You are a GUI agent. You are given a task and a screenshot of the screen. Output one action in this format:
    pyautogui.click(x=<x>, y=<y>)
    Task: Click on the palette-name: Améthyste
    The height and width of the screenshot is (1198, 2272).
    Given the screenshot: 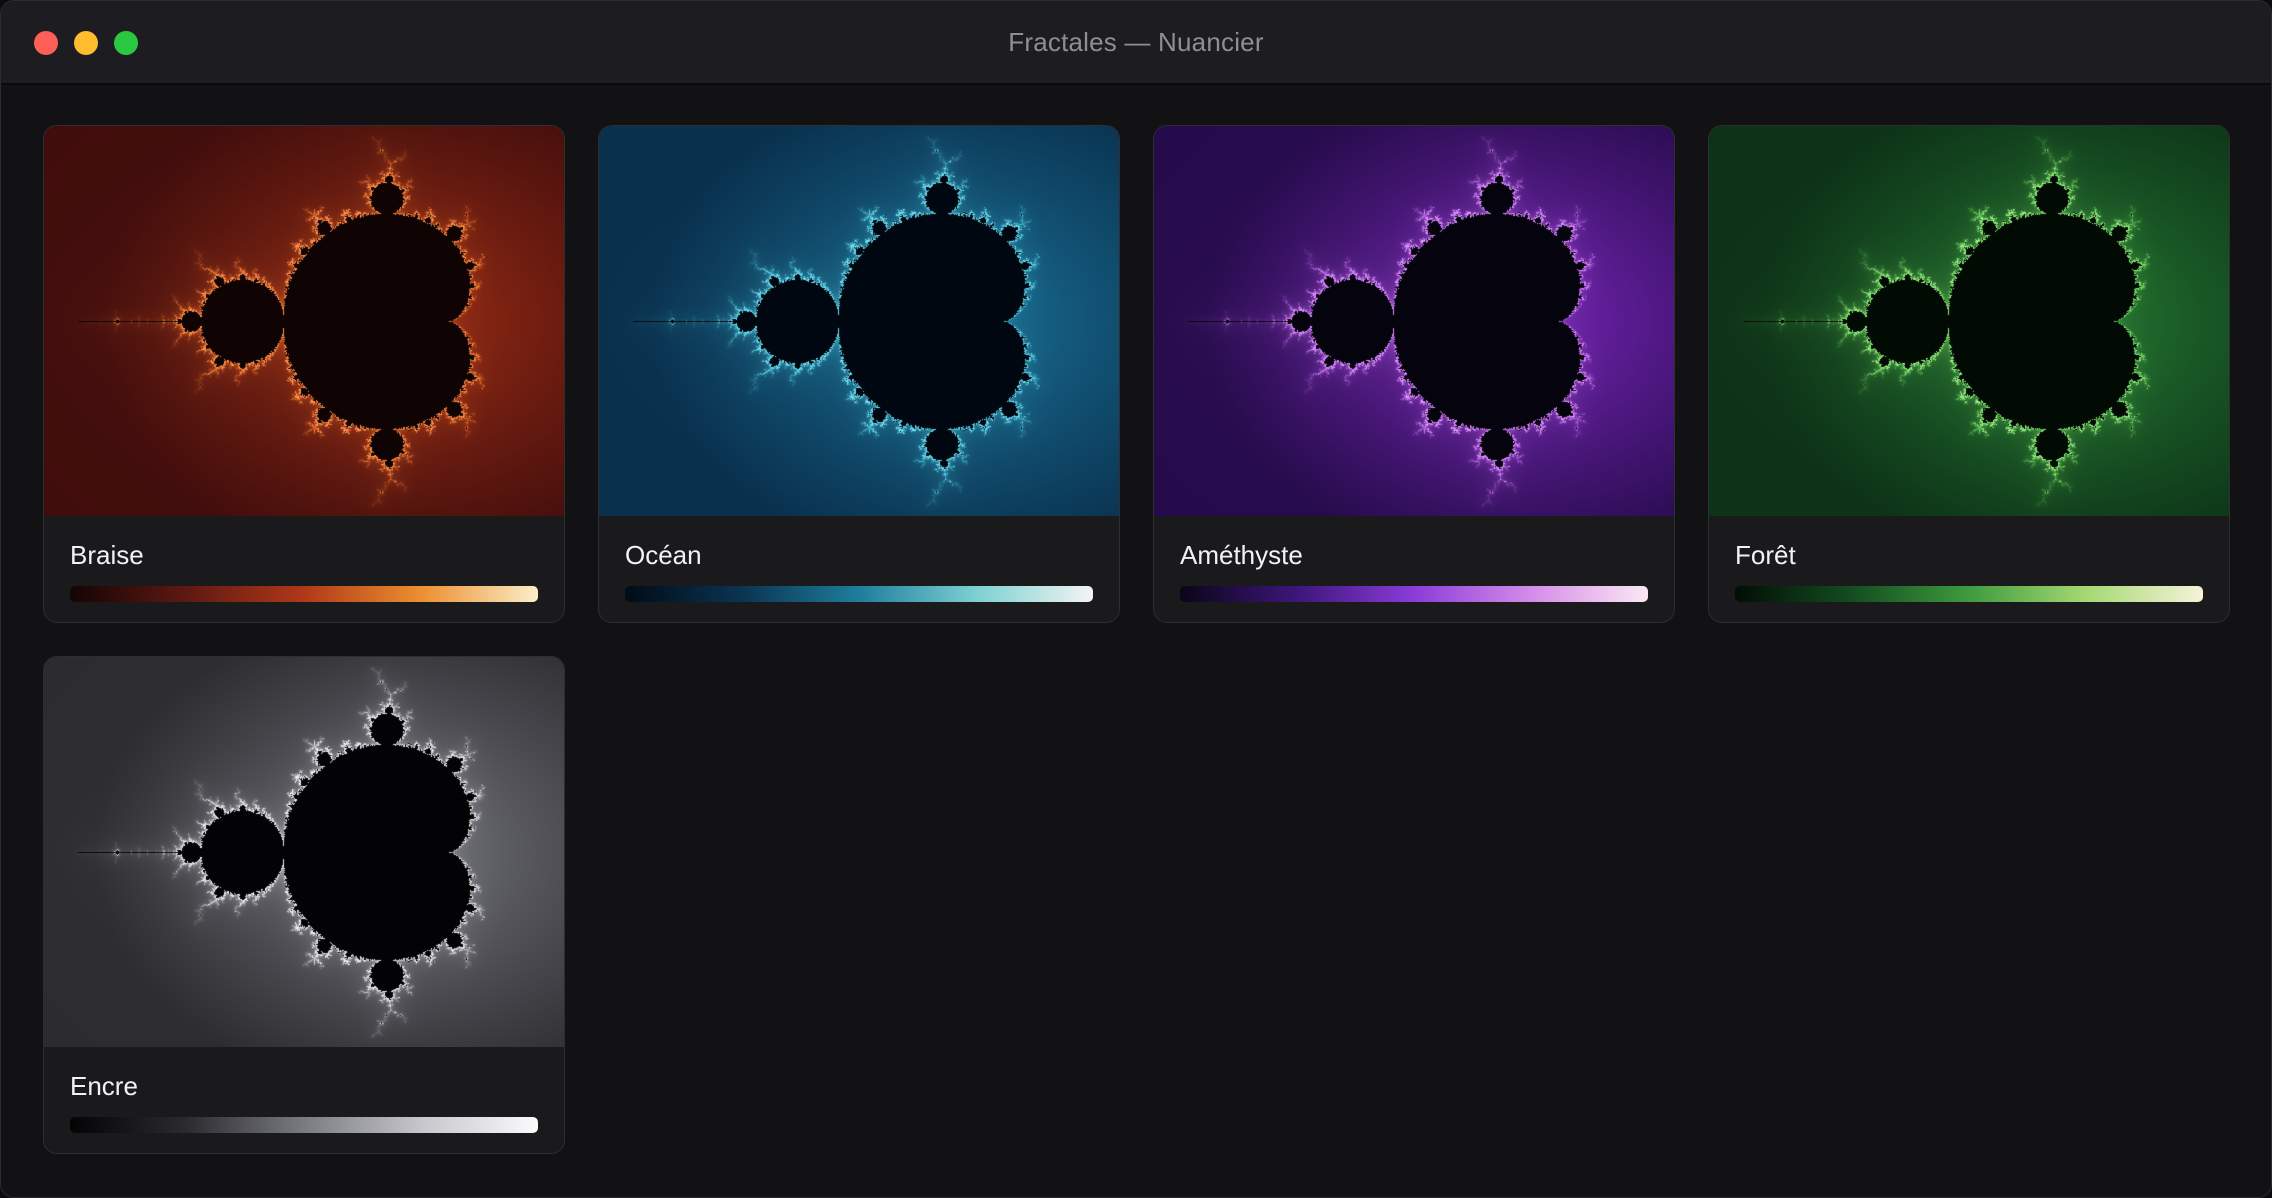 What is the action you would take?
    pyautogui.click(x=1241, y=555)
    